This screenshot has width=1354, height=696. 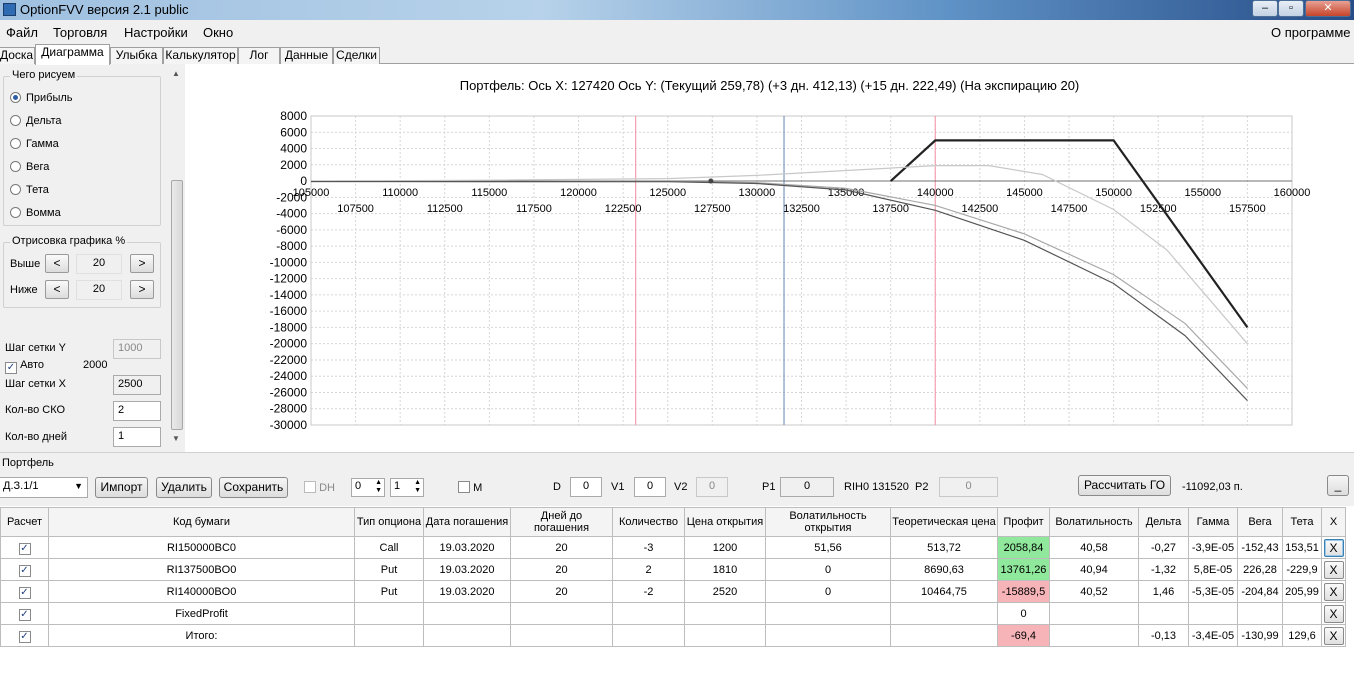 I want to click on cell-code: RI140000BO0, so click(x=201, y=591).